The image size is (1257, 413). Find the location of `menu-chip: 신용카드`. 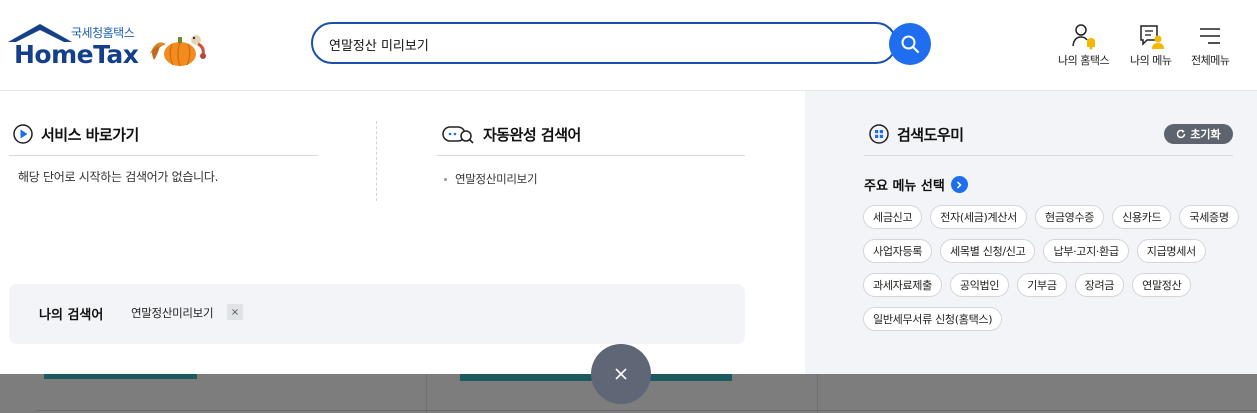

menu-chip: 신용카드 is located at coordinates (1142, 217).